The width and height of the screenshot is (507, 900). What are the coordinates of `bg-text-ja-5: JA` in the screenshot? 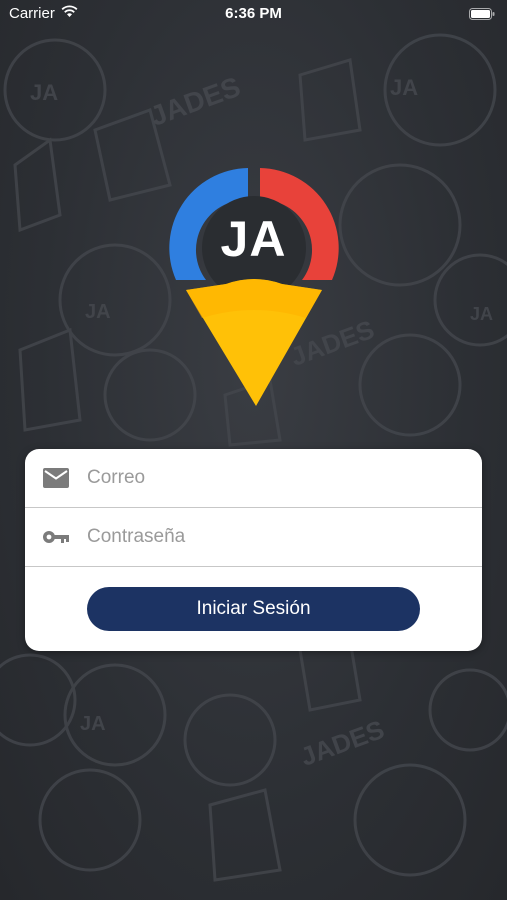 It's located at (481, 314).